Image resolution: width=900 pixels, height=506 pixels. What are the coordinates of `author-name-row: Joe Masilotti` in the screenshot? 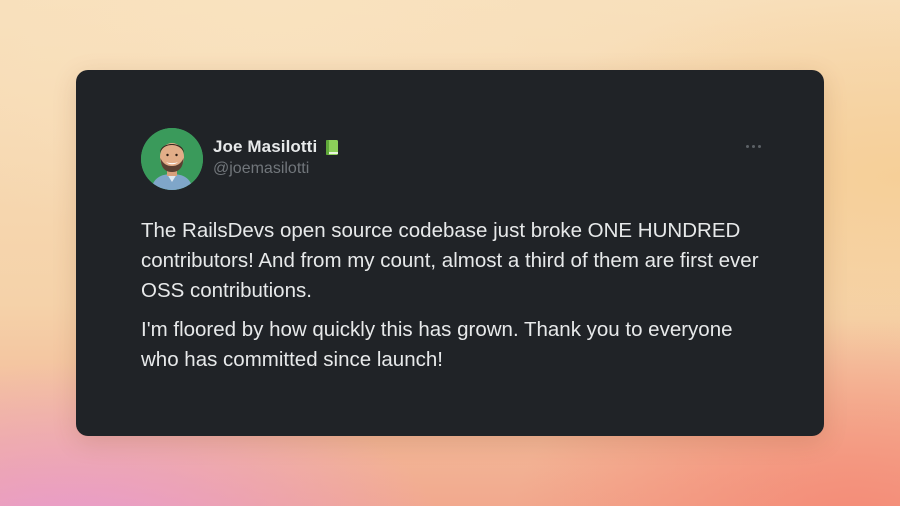 It's located at (276, 147).